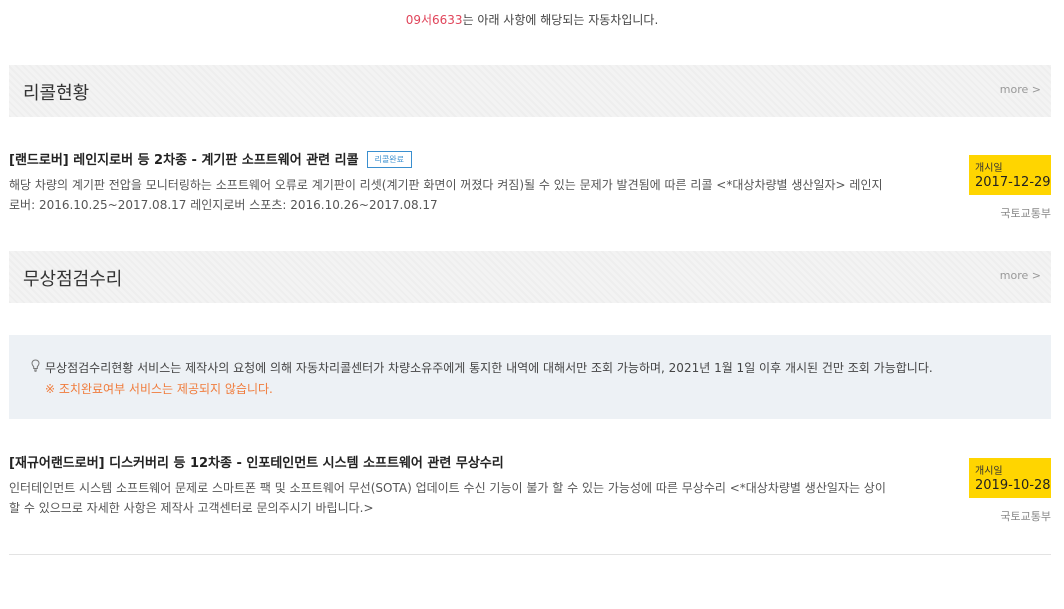 The height and width of the screenshot is (609, 1064). I want to click on recall-date: 2017-12-29, so click(1013, 182).